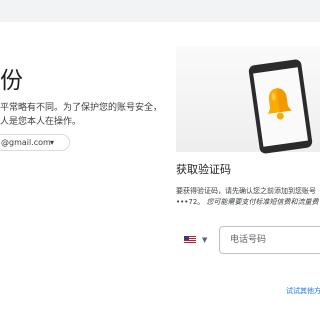 This screenshot has width=320, height=320. I want to click on verify-line-2: •••72。 您可能需要支付标准短信费和流量费, so click(247, 202).